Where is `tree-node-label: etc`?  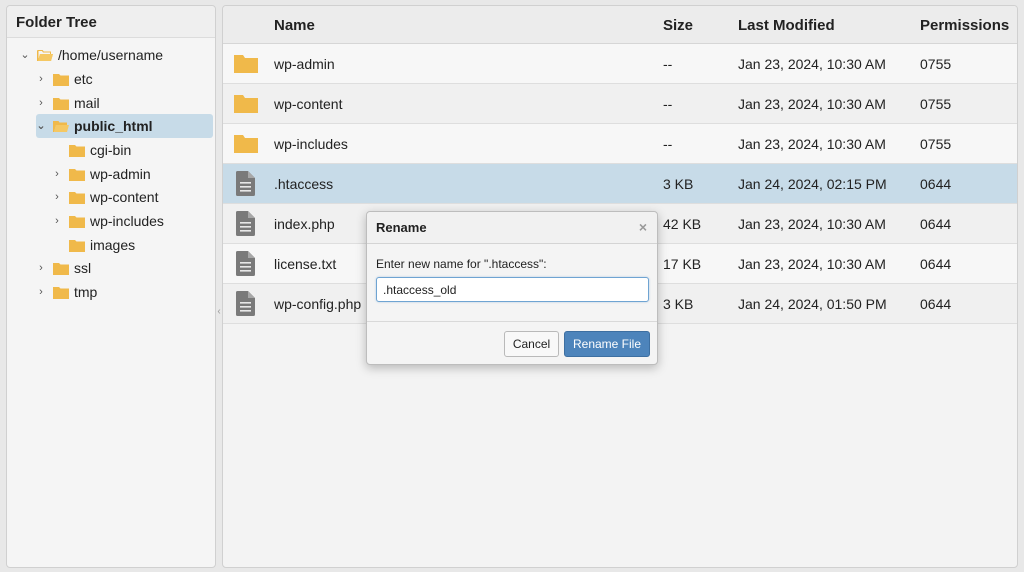 tree-node-label: etc is located at coordinates (83, 79).